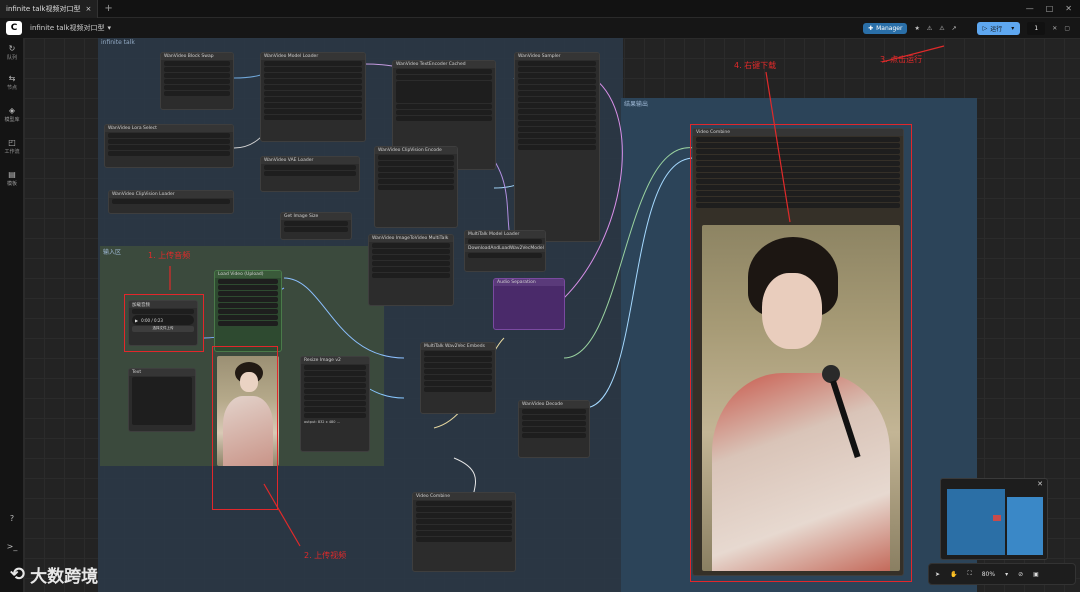  What do you see at coordinates (18, 574) in the screenshot?
I see `watermark-logo-icon: ⟲` at bounding box center [18, 574].